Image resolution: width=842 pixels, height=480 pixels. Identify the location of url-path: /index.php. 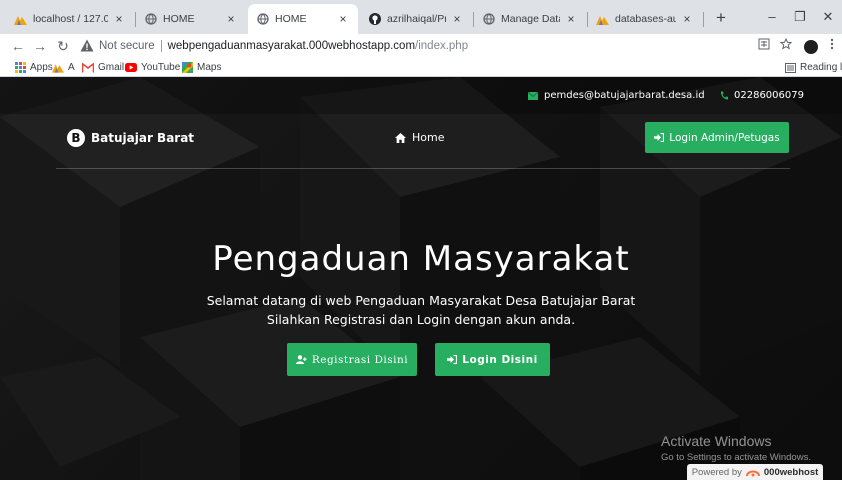
(442, 46).